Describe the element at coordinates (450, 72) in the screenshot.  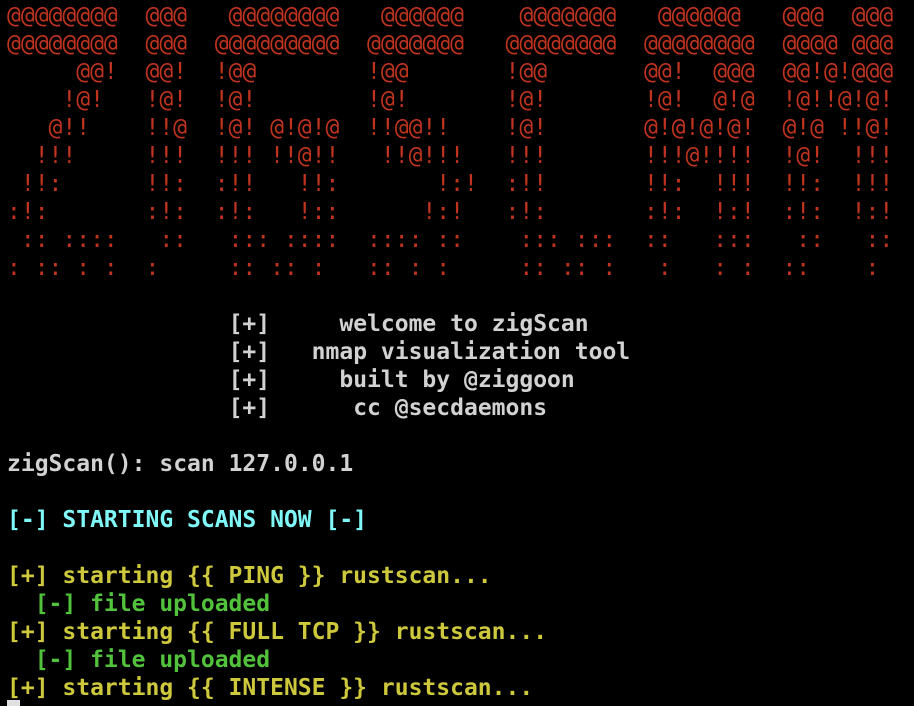
I see `ascii-art-line: @@! @@! !@@ !@@ !@@ @@! @@@ @@!@!@@@` at that location.